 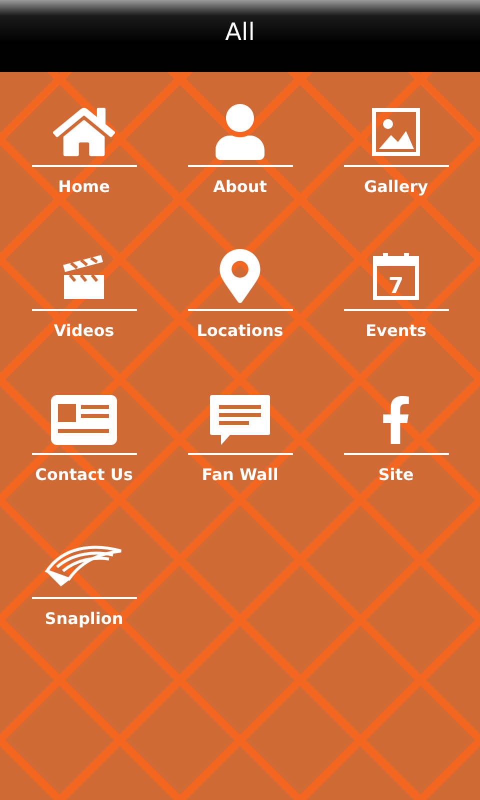 I want to click on message-icon, so click(x=240, y=420).